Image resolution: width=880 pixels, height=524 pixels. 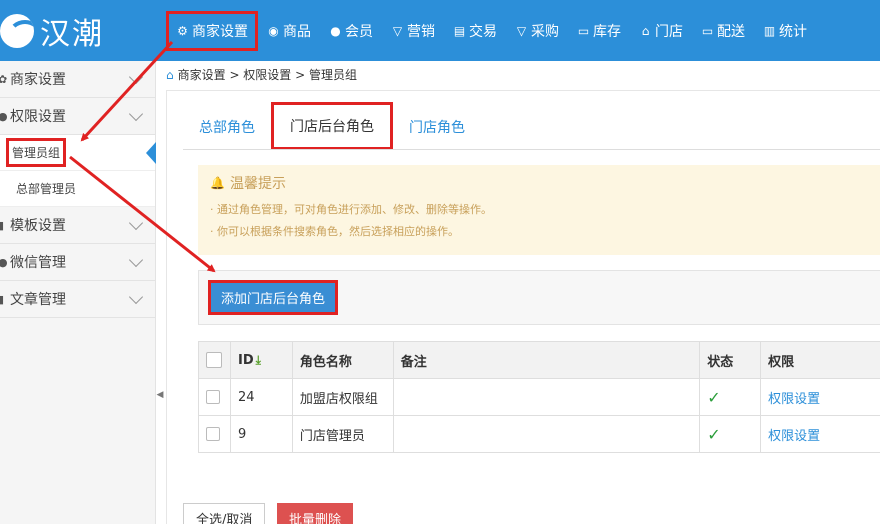 I want to click on tab-divider, so click(x=531, y=149).